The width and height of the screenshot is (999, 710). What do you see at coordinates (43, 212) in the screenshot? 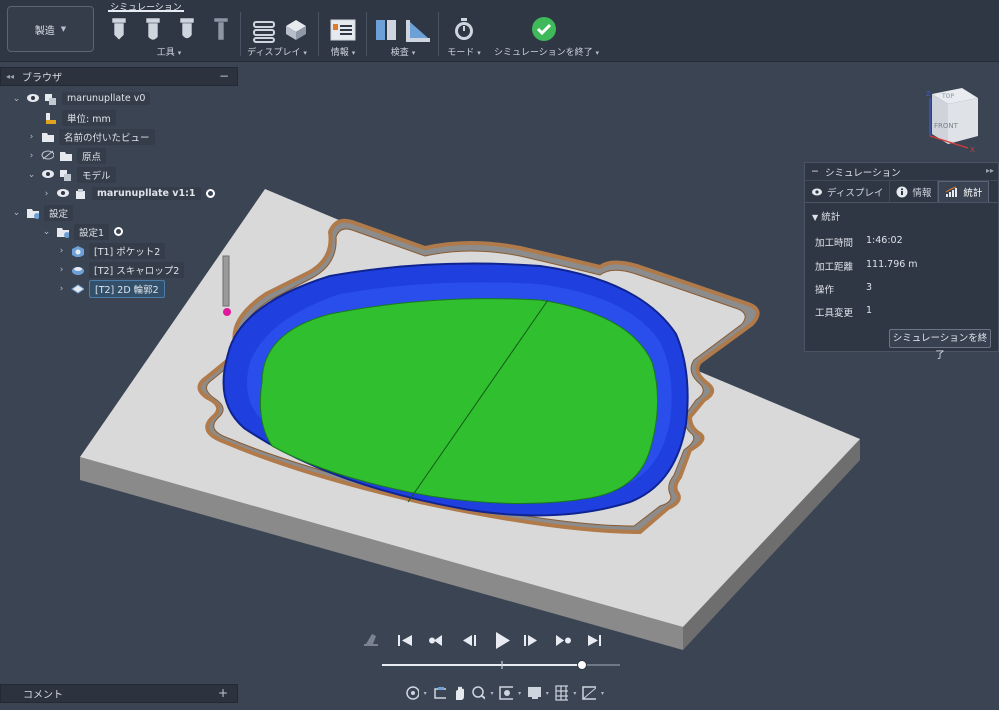
I see `tree-item-setups: ⌄ 設定` at bounding box center [43, 212].